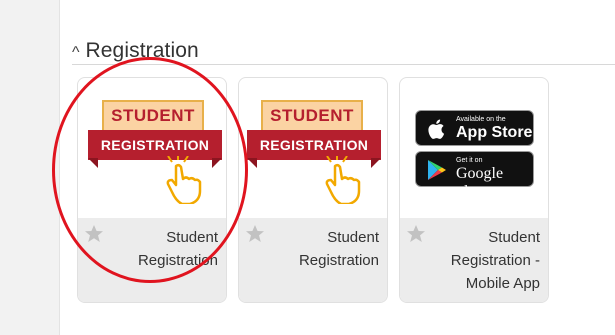 Image resolution: width=615 pixels, height=335 pixels. I want to click on googleplay-small-text: Get it on, so click(469, 160).